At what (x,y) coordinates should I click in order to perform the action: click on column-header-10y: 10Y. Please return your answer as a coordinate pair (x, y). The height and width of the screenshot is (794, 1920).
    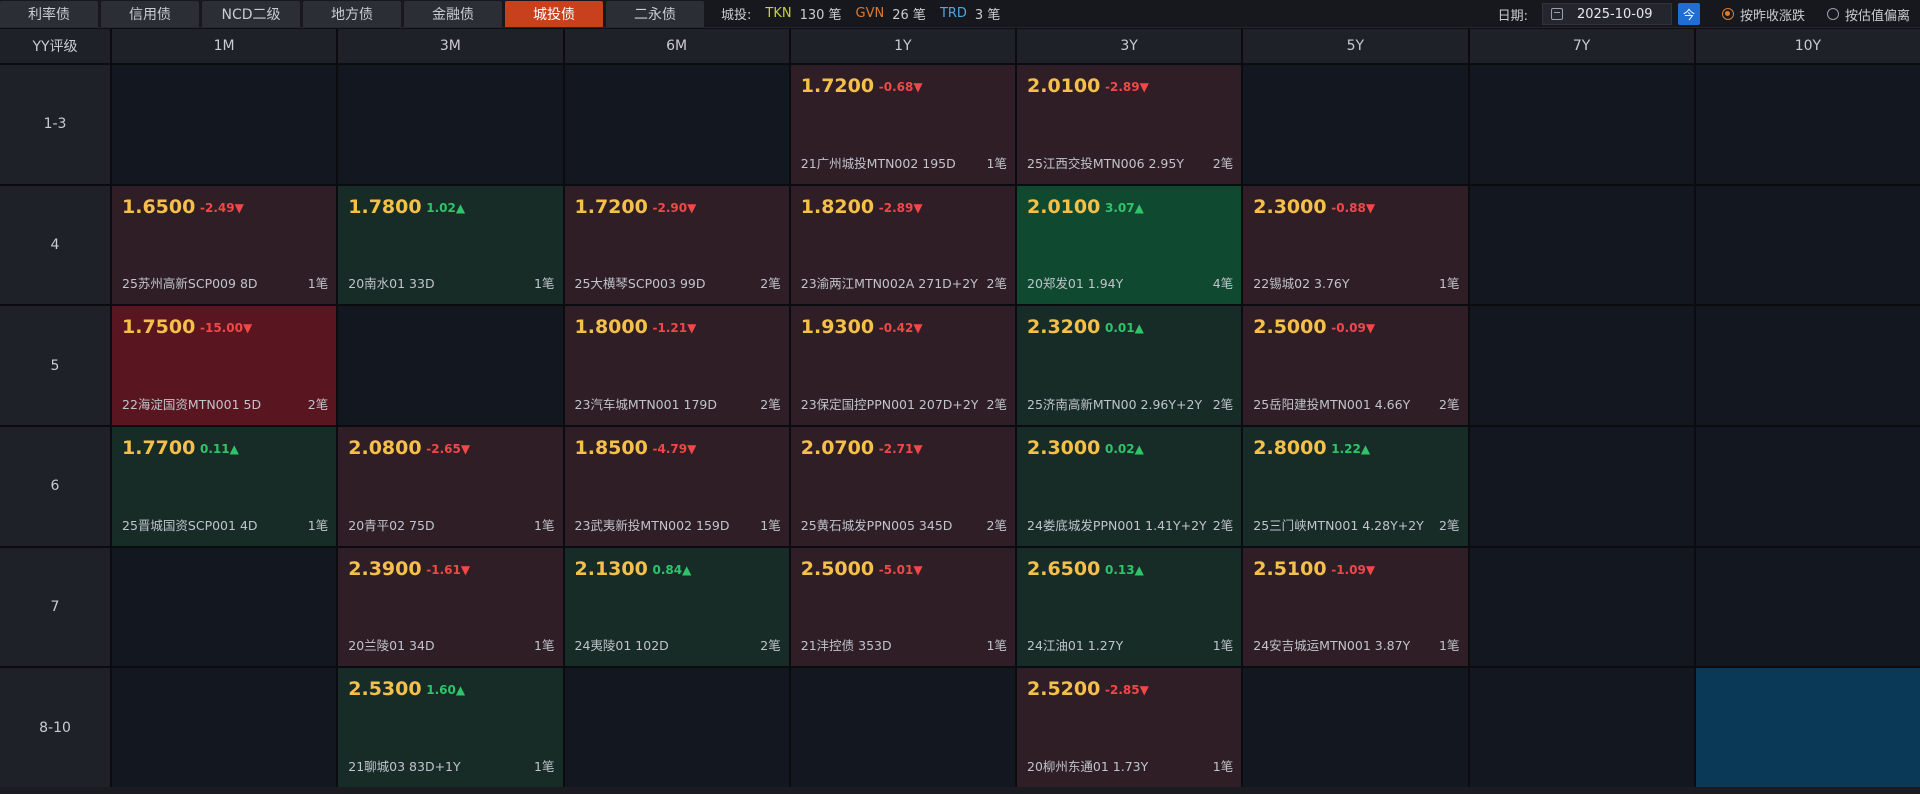
    Looking at the image, I should click on (1807, 46).